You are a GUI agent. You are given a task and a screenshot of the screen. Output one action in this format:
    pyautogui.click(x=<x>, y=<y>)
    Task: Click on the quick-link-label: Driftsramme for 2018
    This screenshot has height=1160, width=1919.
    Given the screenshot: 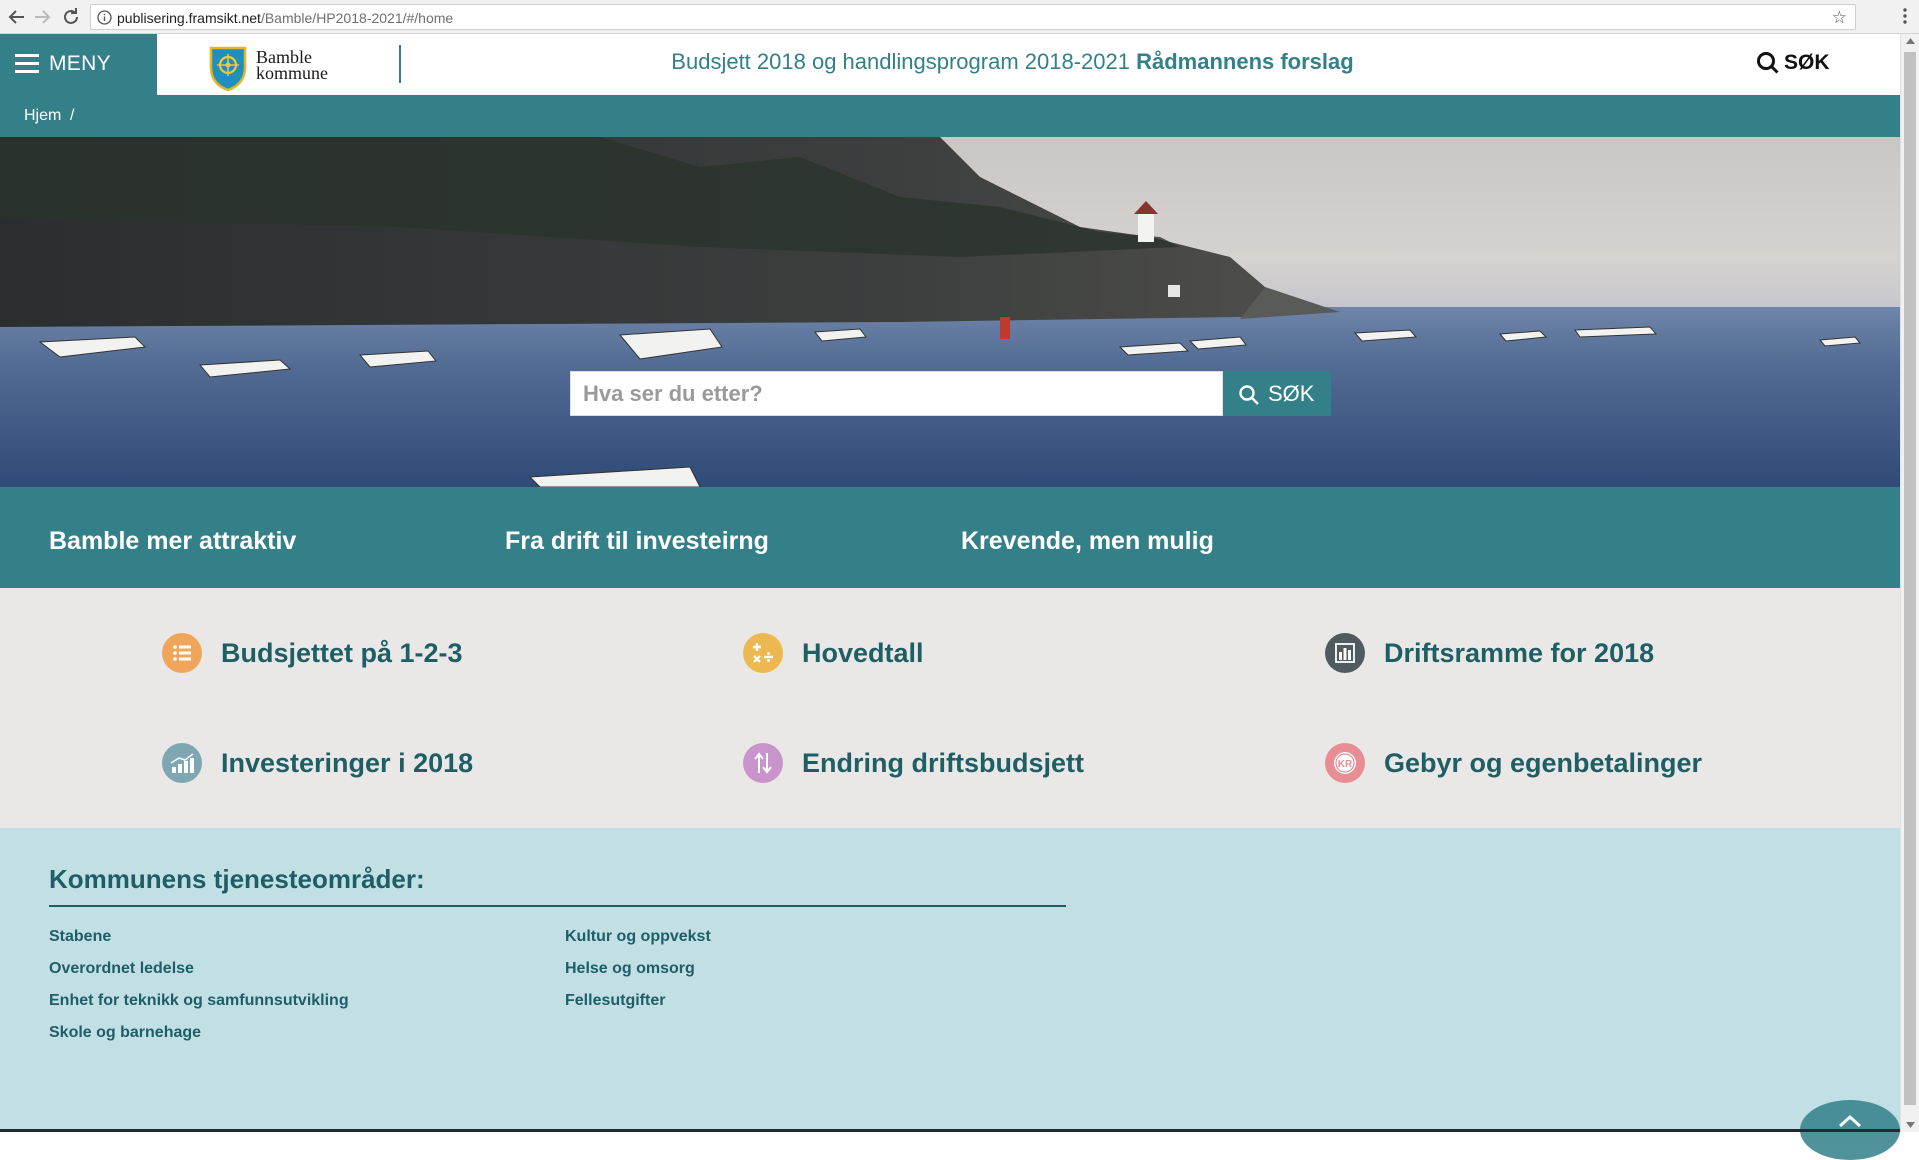 What is the action you would take?
    pyautogui.click(x=1519, y=653)
    